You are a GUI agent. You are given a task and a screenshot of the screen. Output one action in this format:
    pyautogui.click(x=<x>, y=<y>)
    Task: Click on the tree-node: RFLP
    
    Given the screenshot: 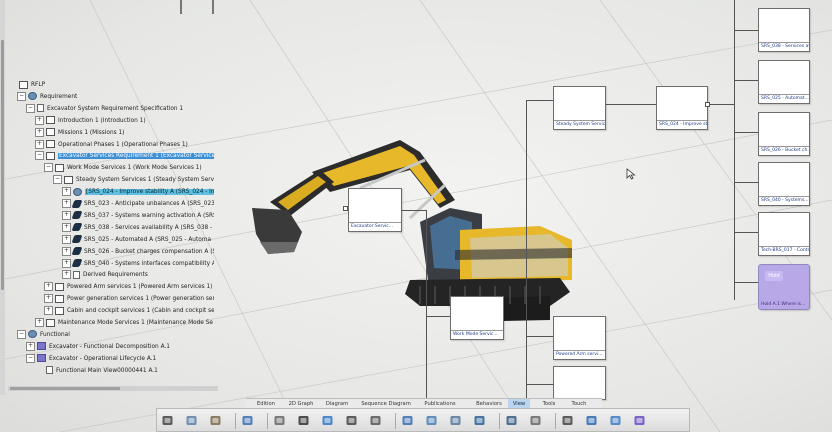 What is the action you would take?
    pyautogui.click(x=111, y=85)
    